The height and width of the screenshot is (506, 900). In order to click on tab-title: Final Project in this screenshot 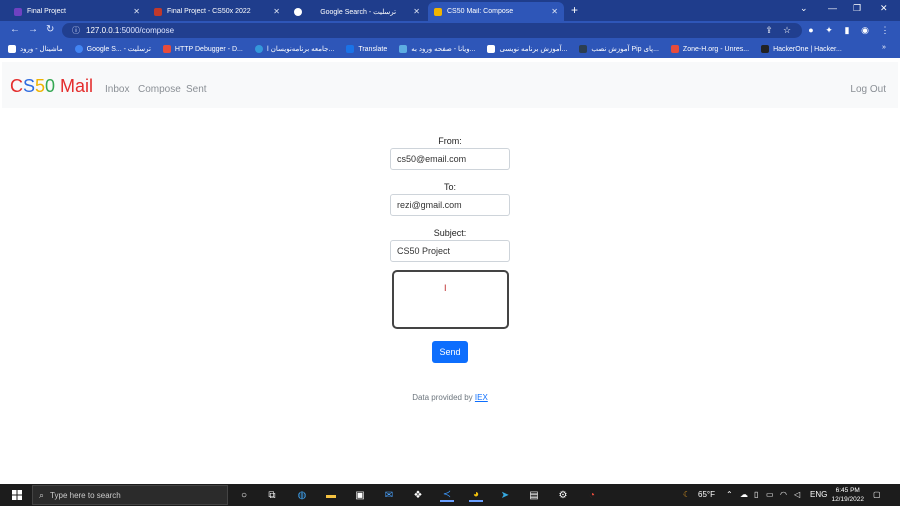, I will do `click(46, 11)`.